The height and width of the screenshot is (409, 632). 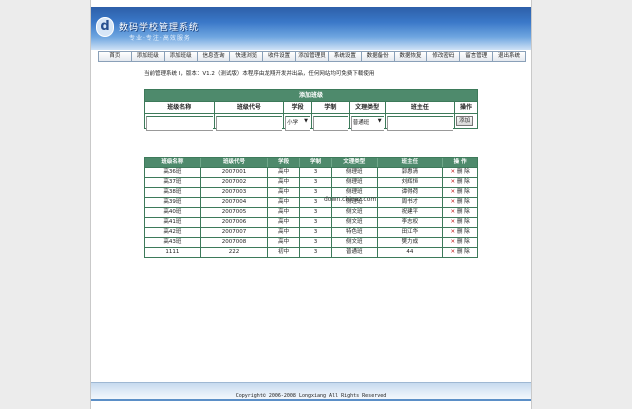 I want to click on table-cell: 2007001, so click(x=235, y=172).